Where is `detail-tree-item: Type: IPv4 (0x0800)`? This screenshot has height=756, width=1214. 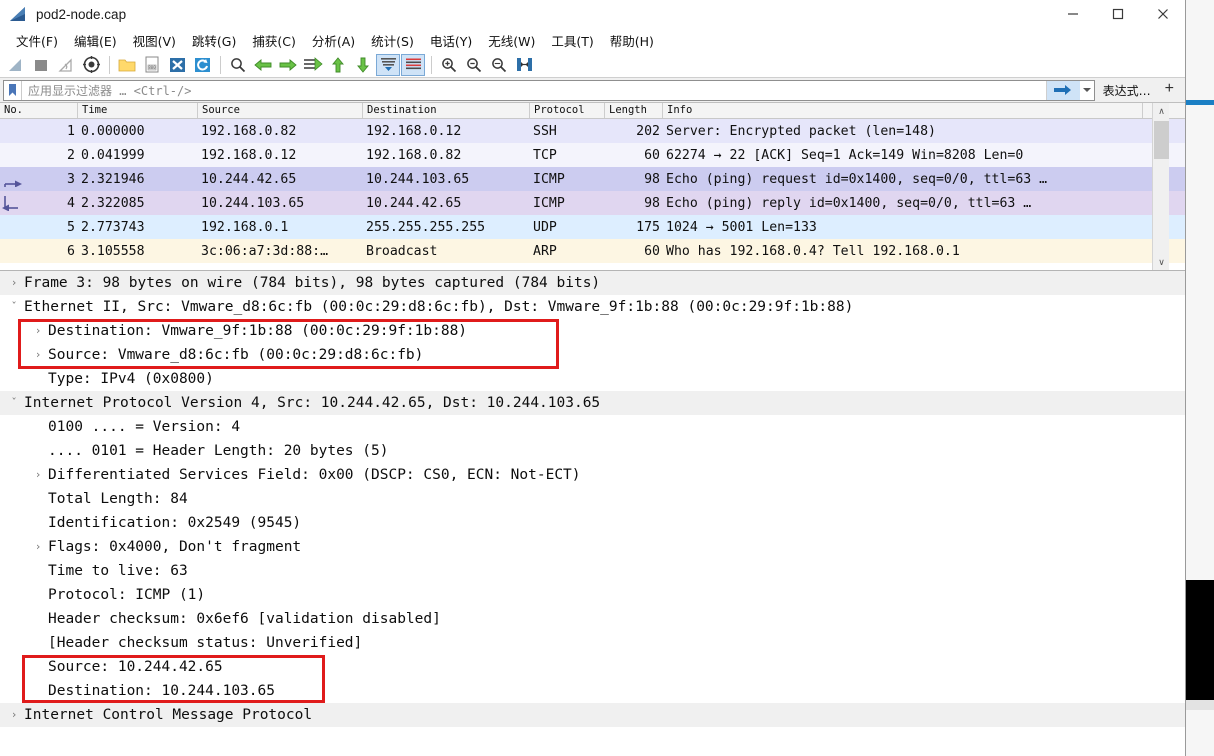 detail-tree-item: Type: IPv4 (0x0800) is located at coordinates (592, 379).